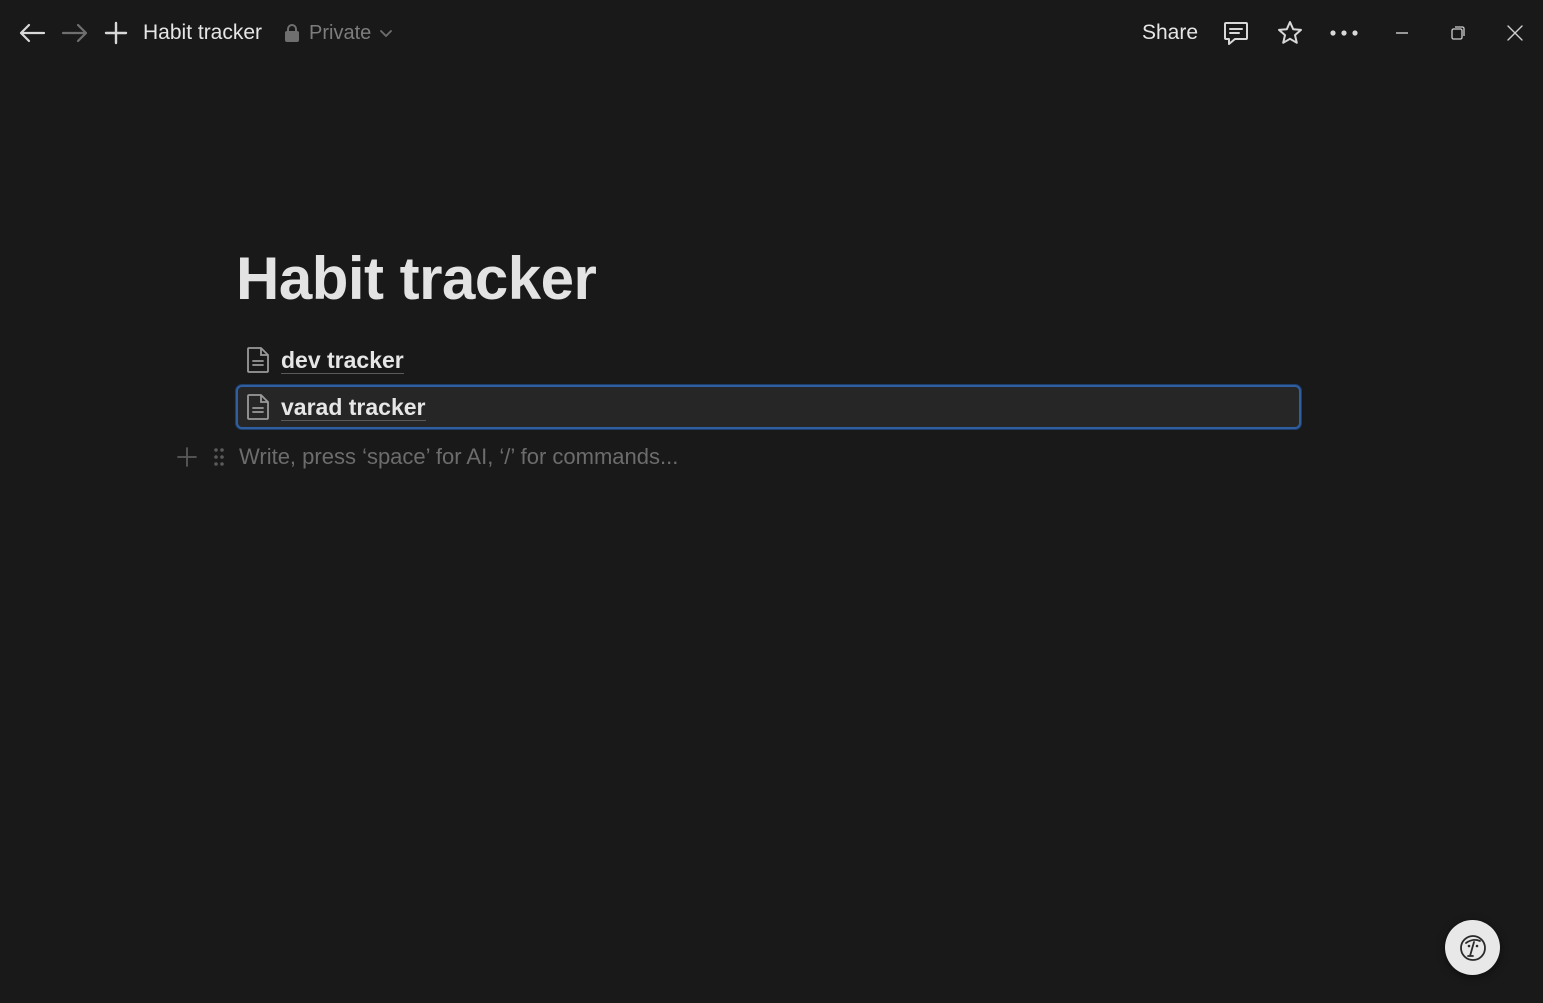 Image resolution: width=1543 pixels, height=1003 pixels. What do you see at coordinates (353, 407) in the screenshot?
I see `subpage-label: varad tracker` at bounding box center [353, 407].